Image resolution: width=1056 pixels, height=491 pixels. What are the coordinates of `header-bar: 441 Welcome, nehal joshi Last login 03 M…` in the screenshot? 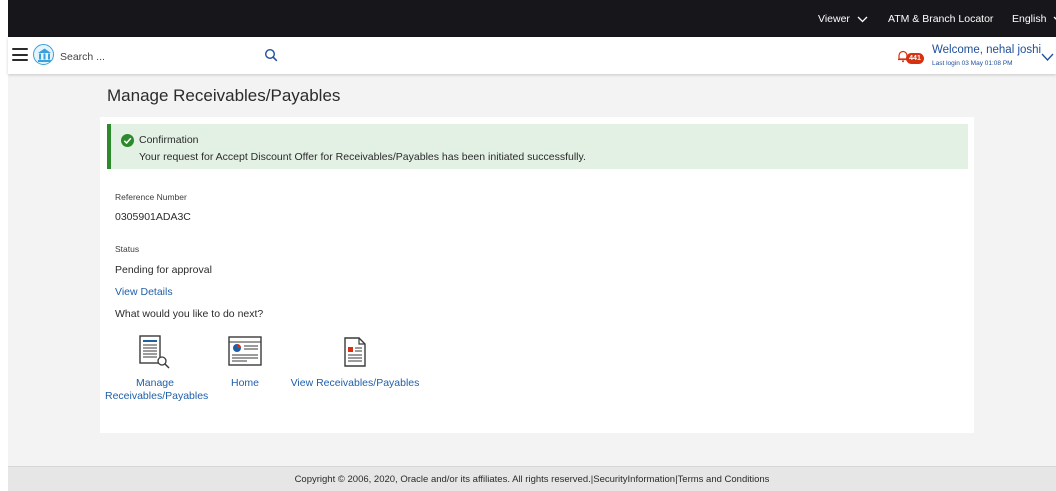 It's located at (532, 55).